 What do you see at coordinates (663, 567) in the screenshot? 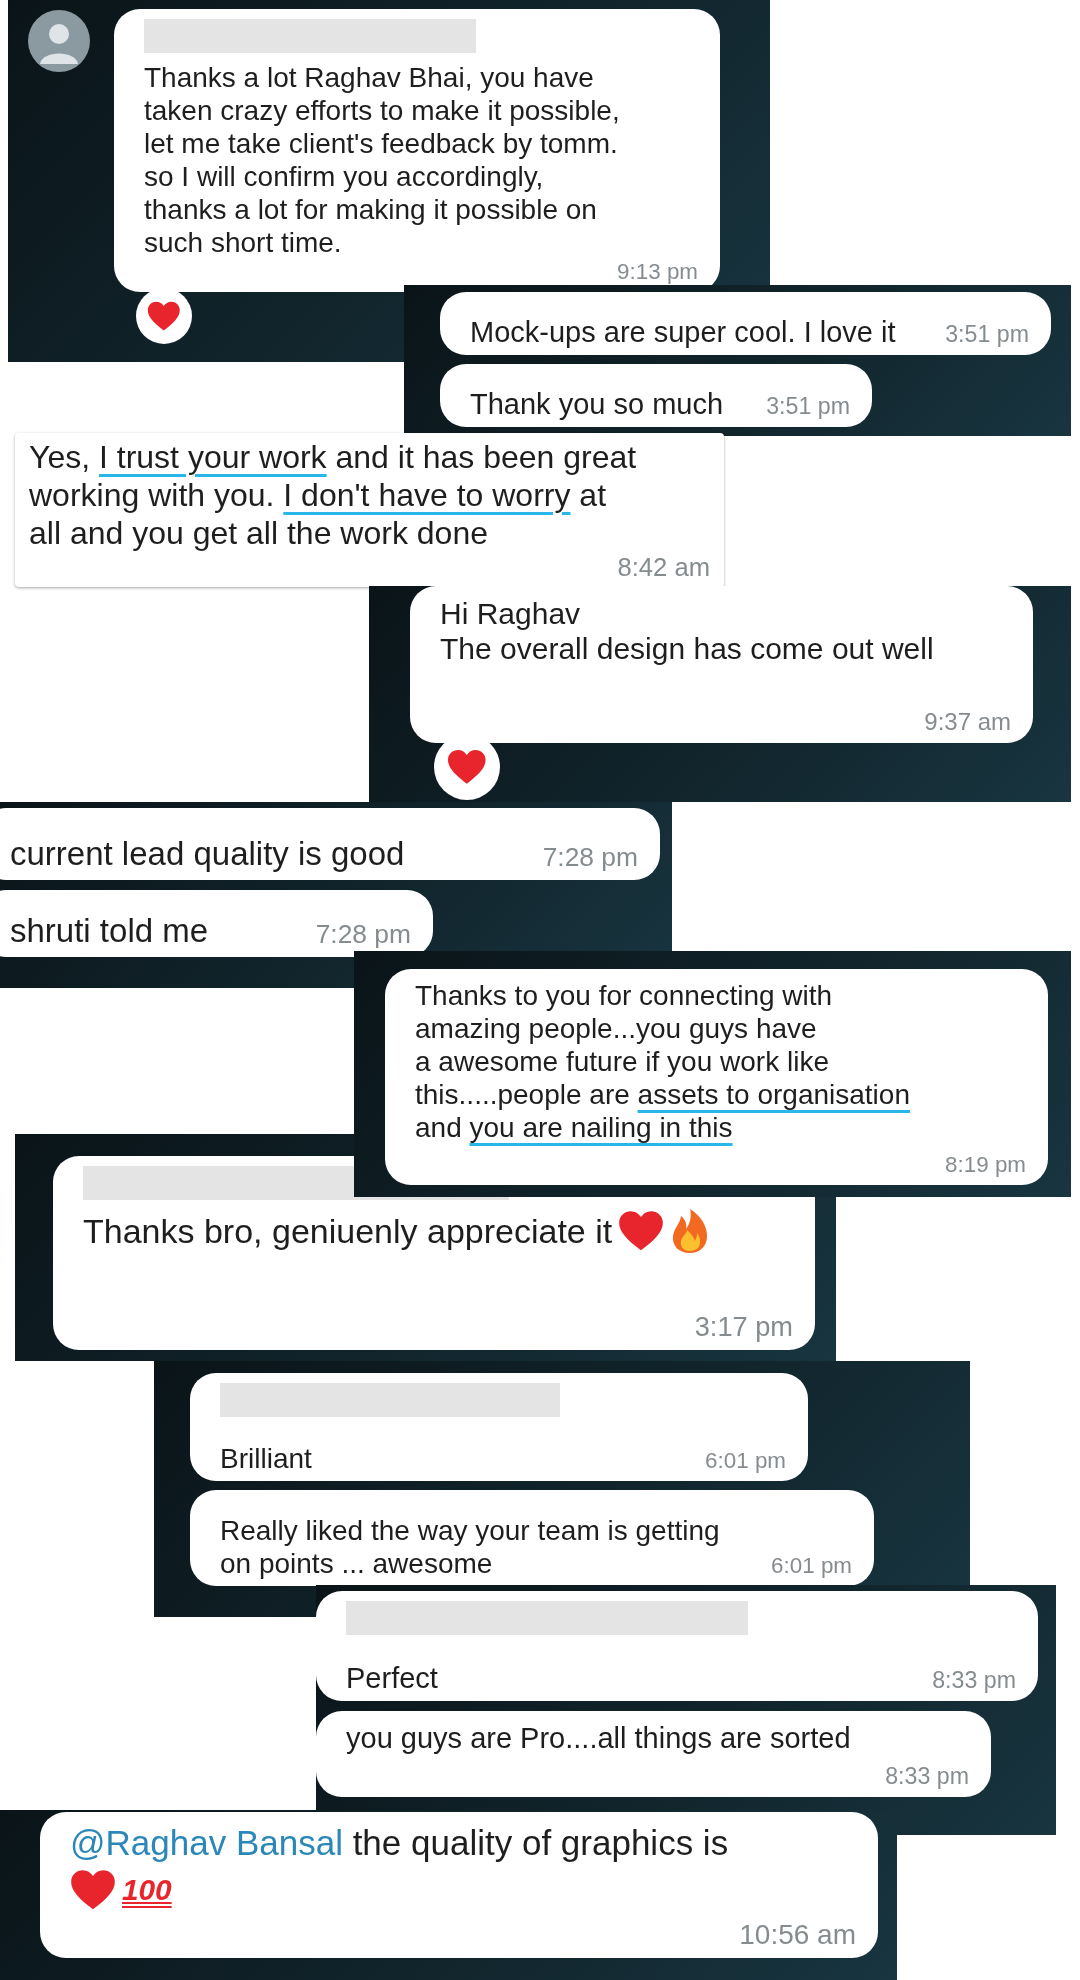
I see `message-time: 8:42 am` at bounding box center [663, 567].